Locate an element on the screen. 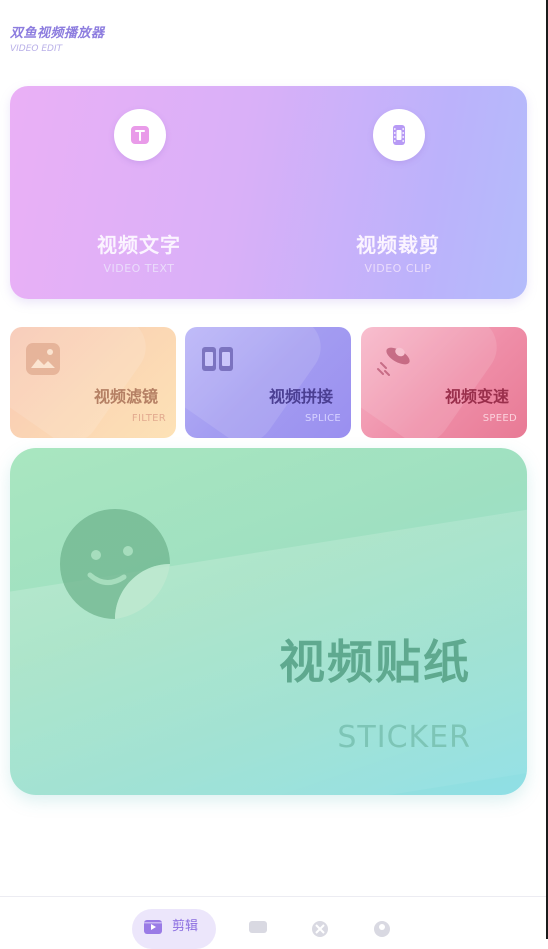 This screenshot has width=548, height=949. message-tab-icon is located at coordinates (258, 928).